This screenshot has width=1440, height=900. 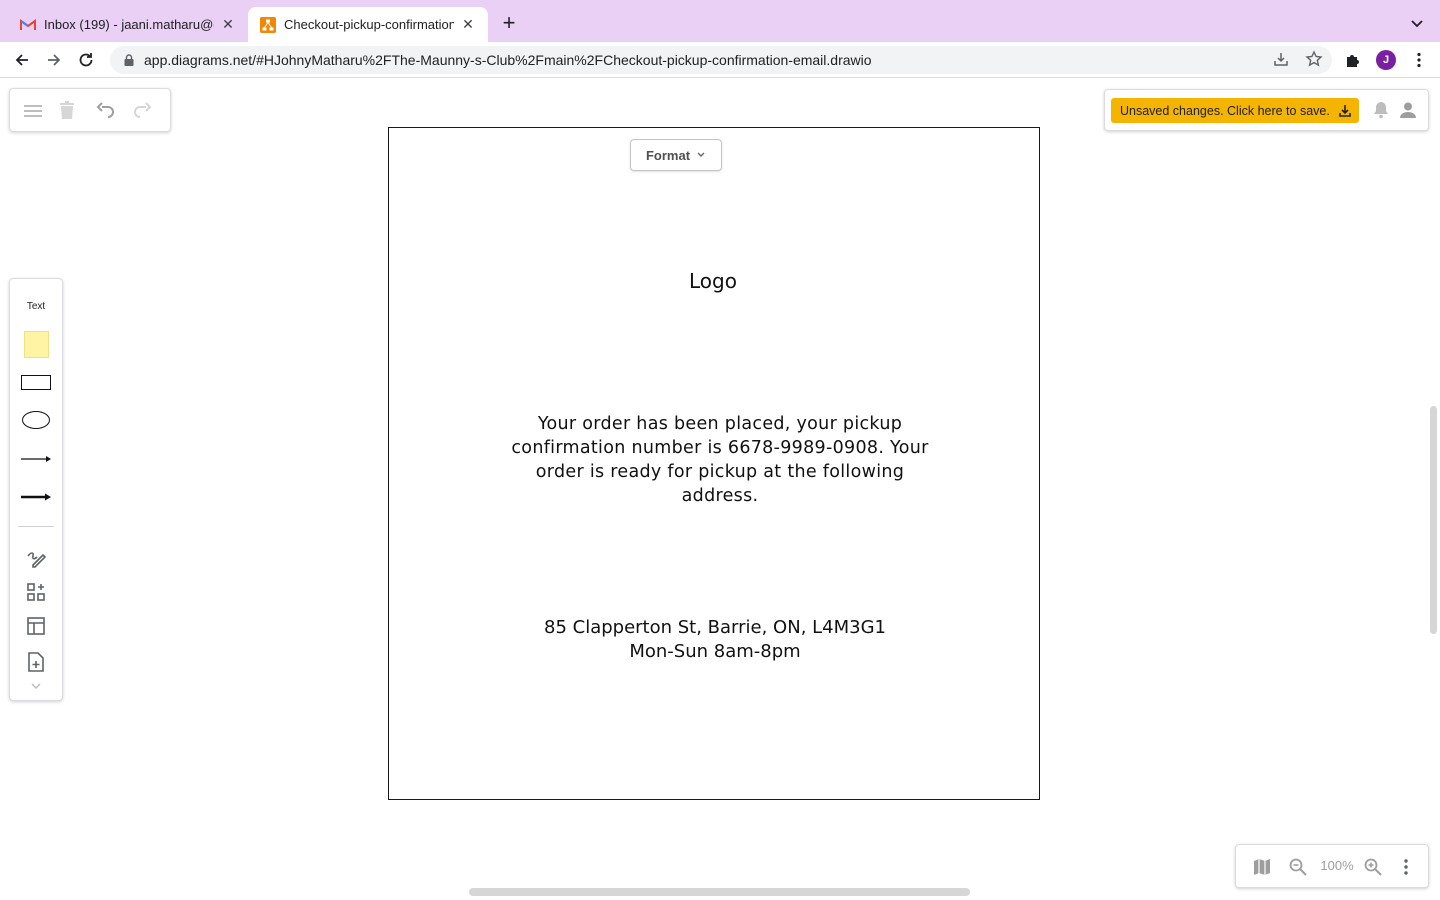 I want to click on unsaved-changes-save-button: Unsaved changes. Click here to save., so click(x=1235, y=110).